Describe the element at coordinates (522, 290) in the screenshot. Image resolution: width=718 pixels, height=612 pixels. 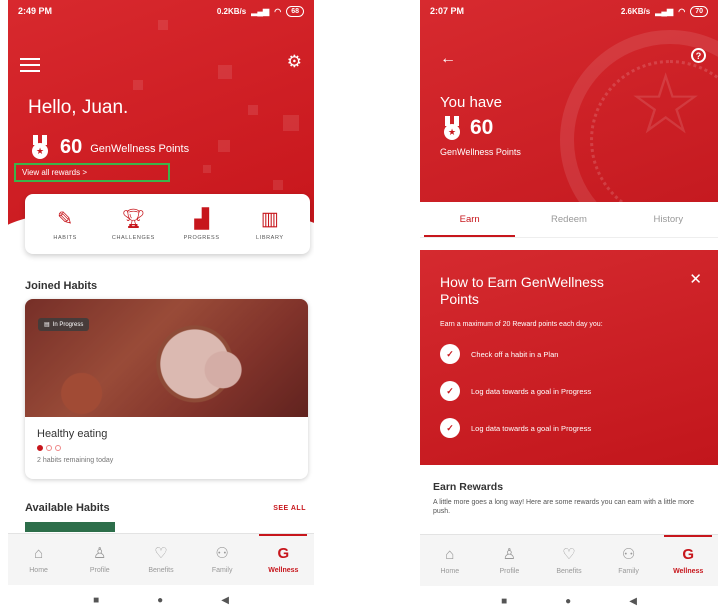
I see `earn-card-title: How to Earn GenWellness Points` at that location.